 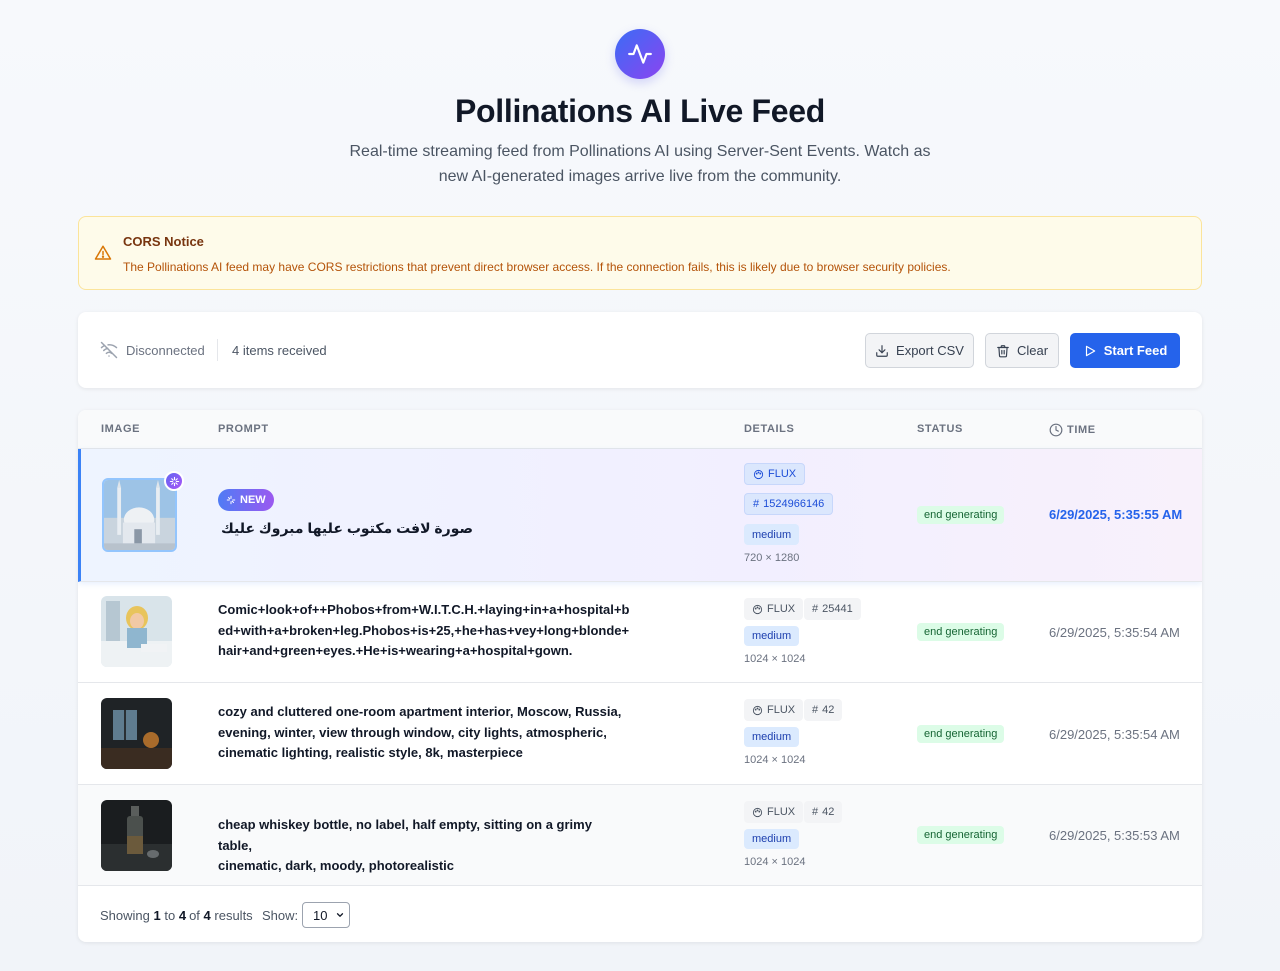 What do you see at coordinates (320, 915) in the screenshot?
I see `page-size-value: 10` at bounding box center [320, 915].